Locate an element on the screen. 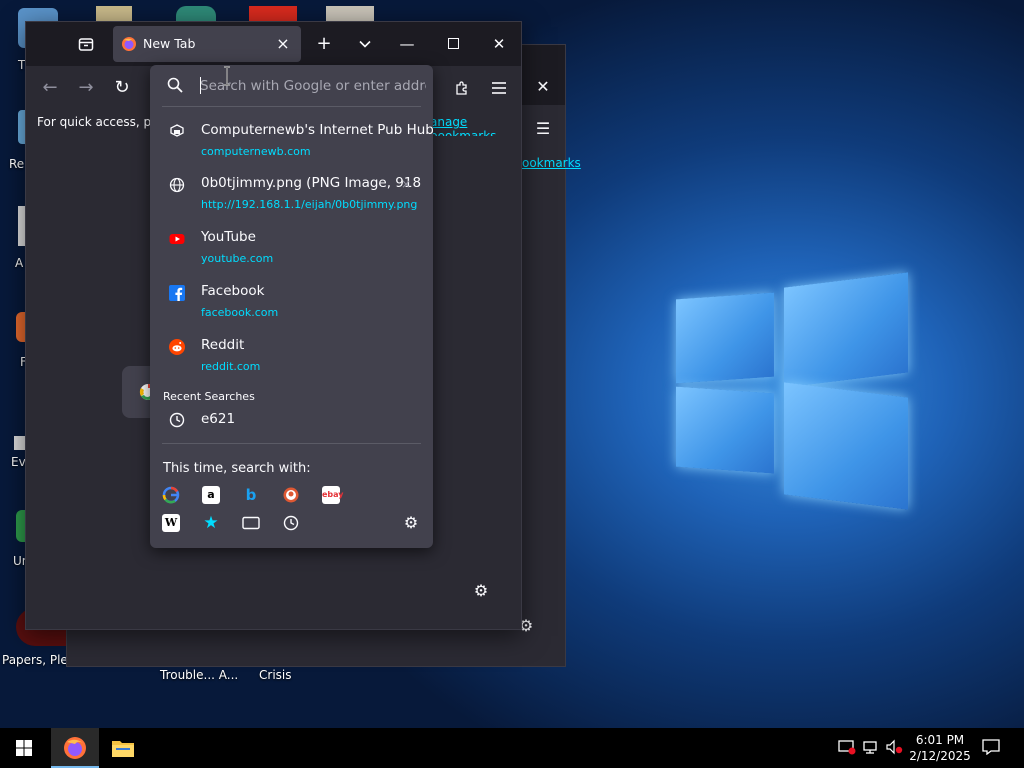 The width and height of the screenshot is (1024, 768). bing-icon: b is located at coordinates (251, 495).